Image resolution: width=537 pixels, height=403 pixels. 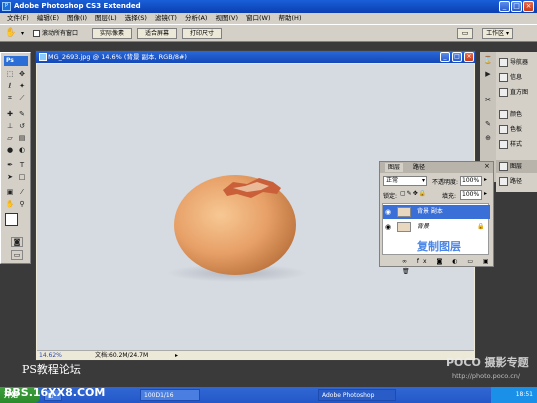 I want to click on tab-paths: 路径, so click(x=419, y=167).